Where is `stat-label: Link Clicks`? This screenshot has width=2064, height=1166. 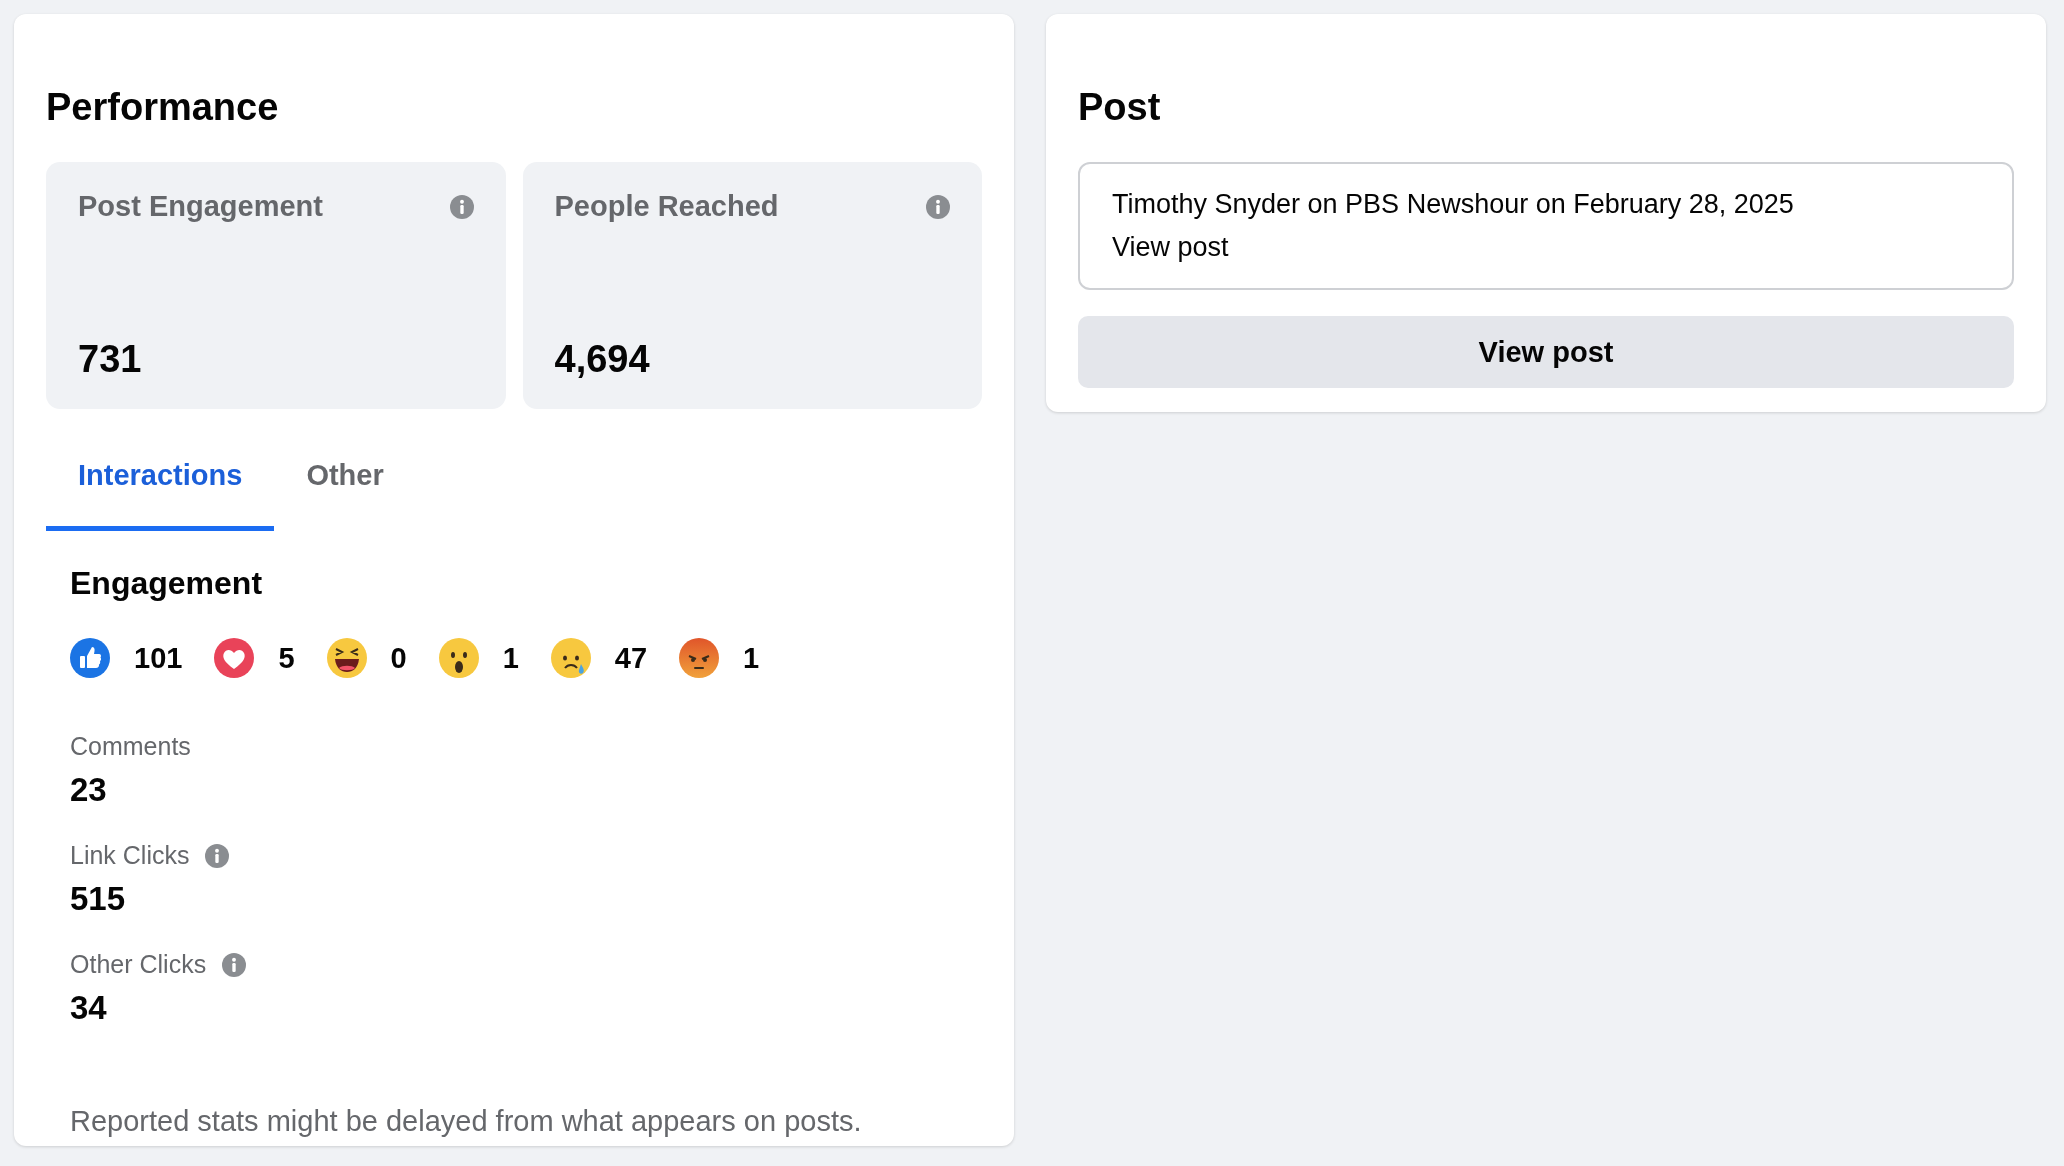 stat-label: Link Clicks is located at coordinates (130, 855).